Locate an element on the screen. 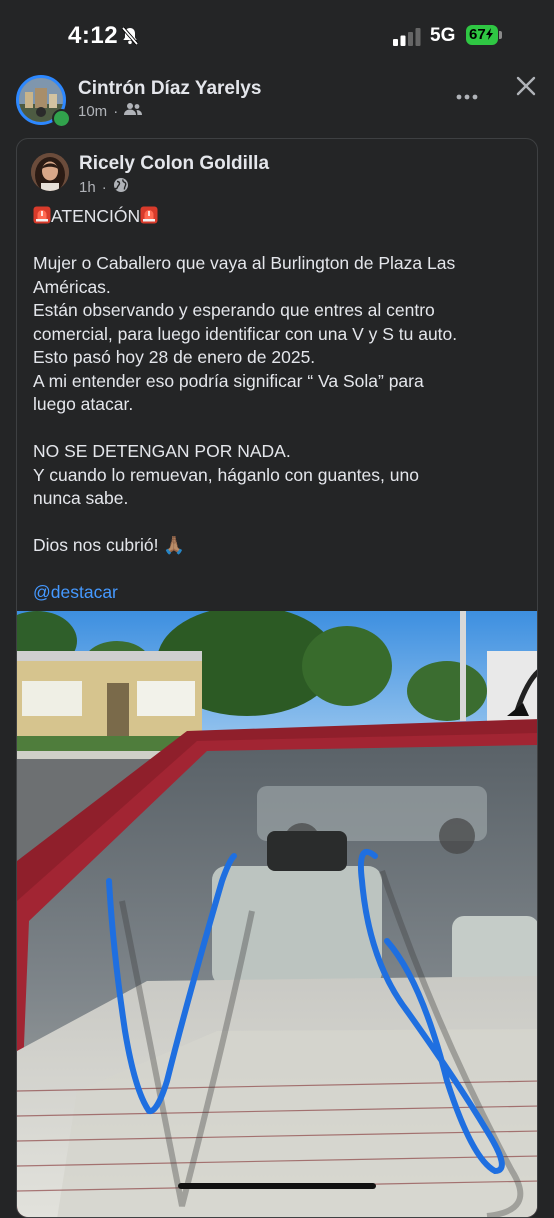 This screenshot has width=554, height=1218. post-author-name: Cintrón Díaz Yarelys is located at coordinates (169, 89).